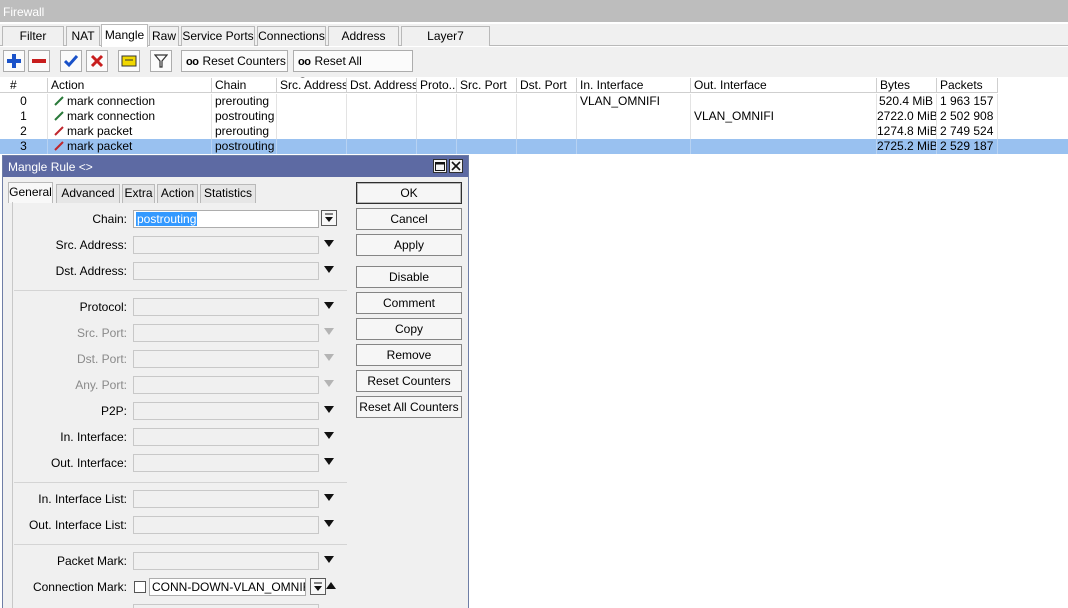 The image size is (1068, 608). What do you see at coordinates (329, 305) in the screenshot?
I see `protocol-expand-icon` at bounding box center [329, 305].